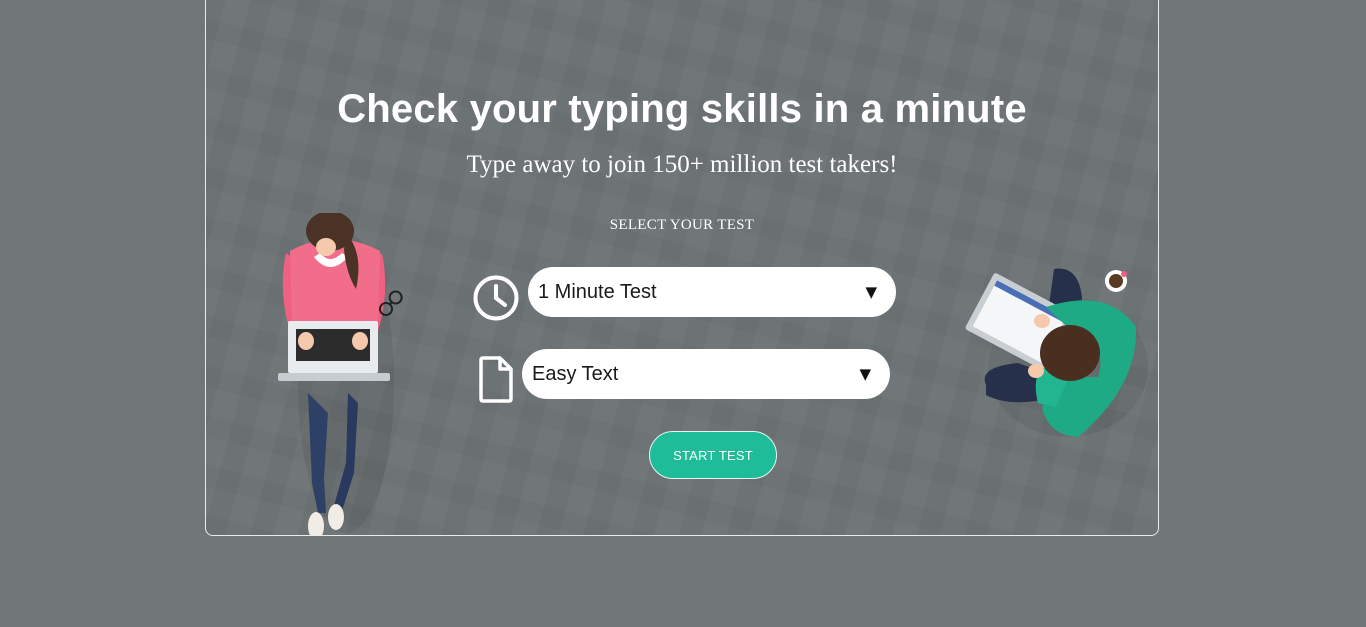 The image size is (1366, 627). I want to click on duration-select-value: 1 Minute Test, so click(597, 291).